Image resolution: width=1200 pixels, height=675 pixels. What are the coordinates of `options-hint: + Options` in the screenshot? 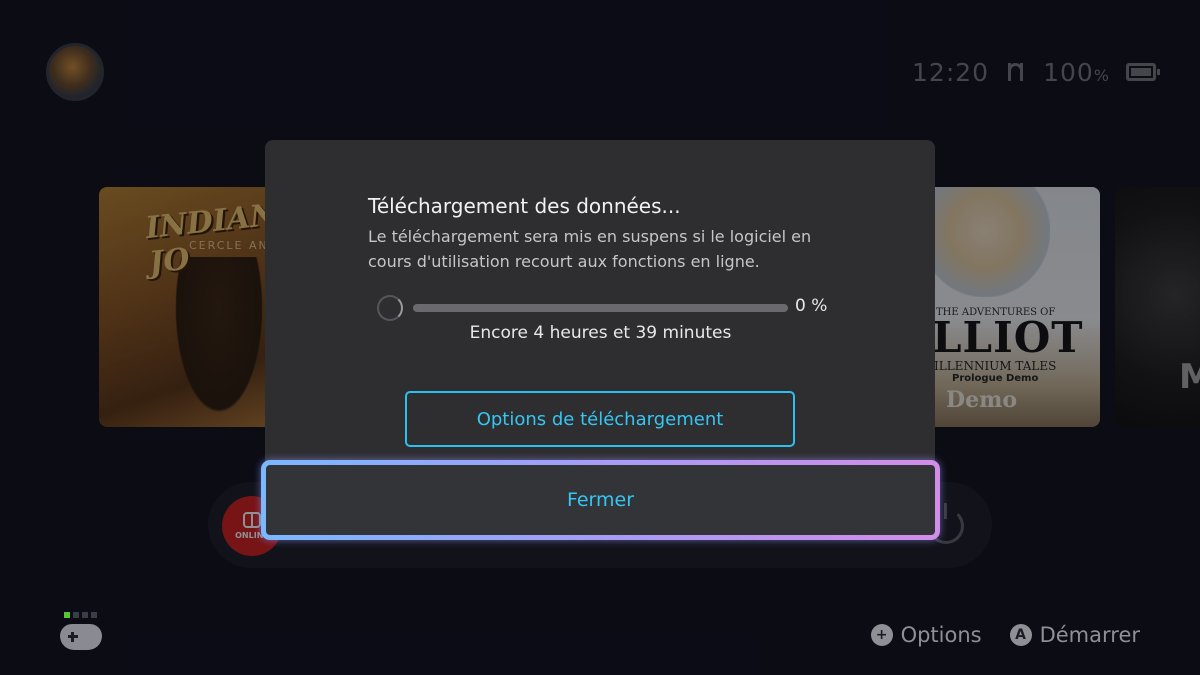 It's located at (926, 635).